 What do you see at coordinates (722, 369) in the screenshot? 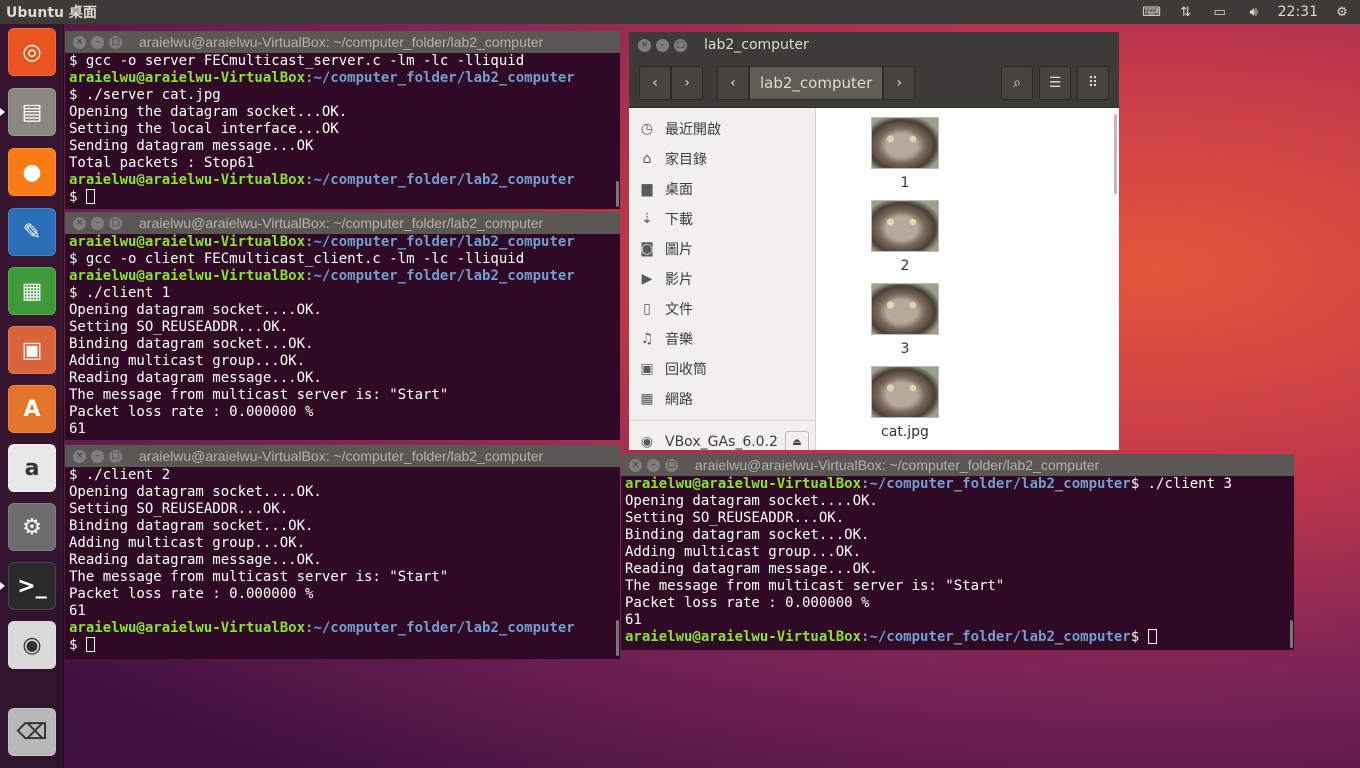
I see `sidebar-item: ▣ 回收筒` at bounding box center [722, 369].